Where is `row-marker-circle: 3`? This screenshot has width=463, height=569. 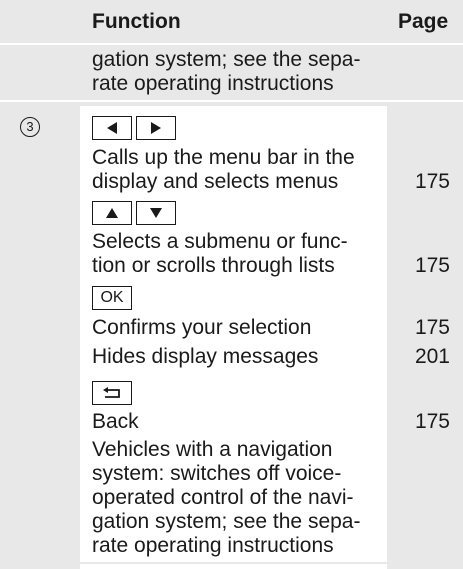 row-marker-circle: 3 is located at coordinates (30, 127).